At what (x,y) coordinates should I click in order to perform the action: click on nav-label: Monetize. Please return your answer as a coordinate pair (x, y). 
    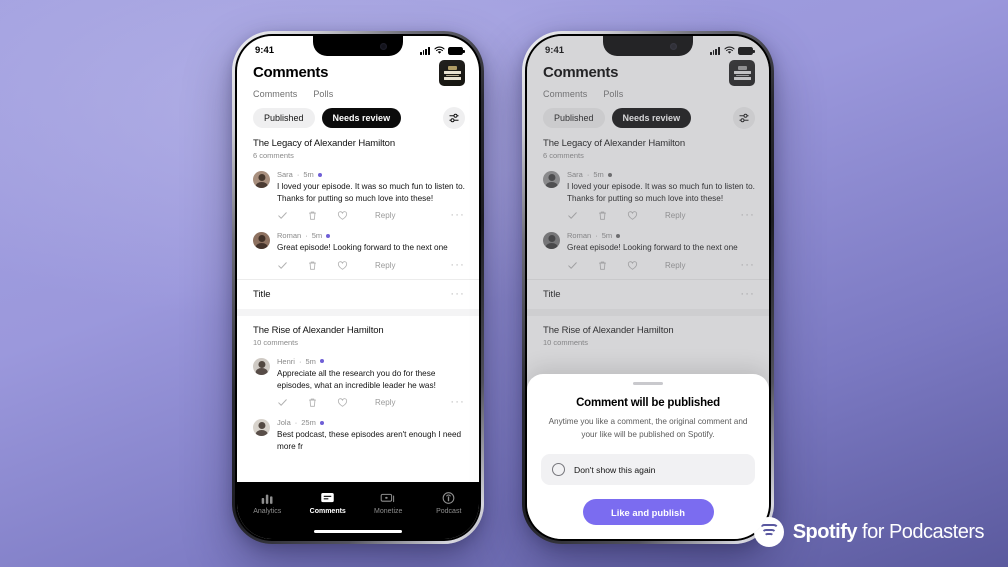
    Looking at the image, I should click on (388, 511).